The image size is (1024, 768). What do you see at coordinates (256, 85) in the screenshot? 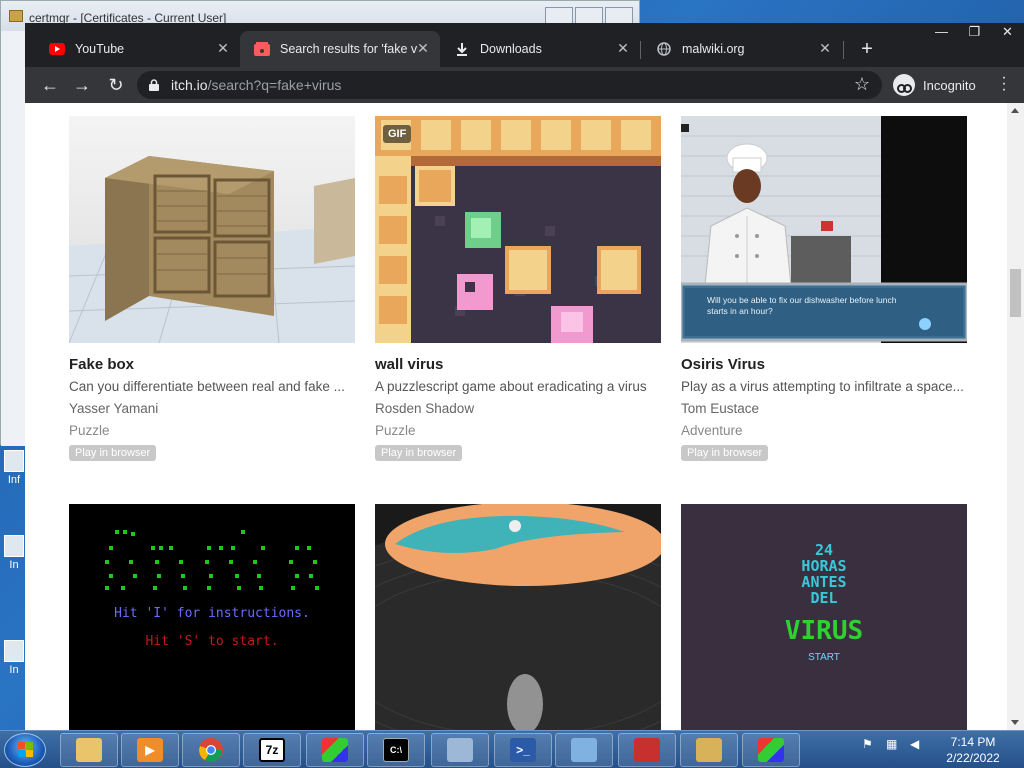
I see `url-text: itch.io/search?q=fake+virus` at bounding box center [256, 85].